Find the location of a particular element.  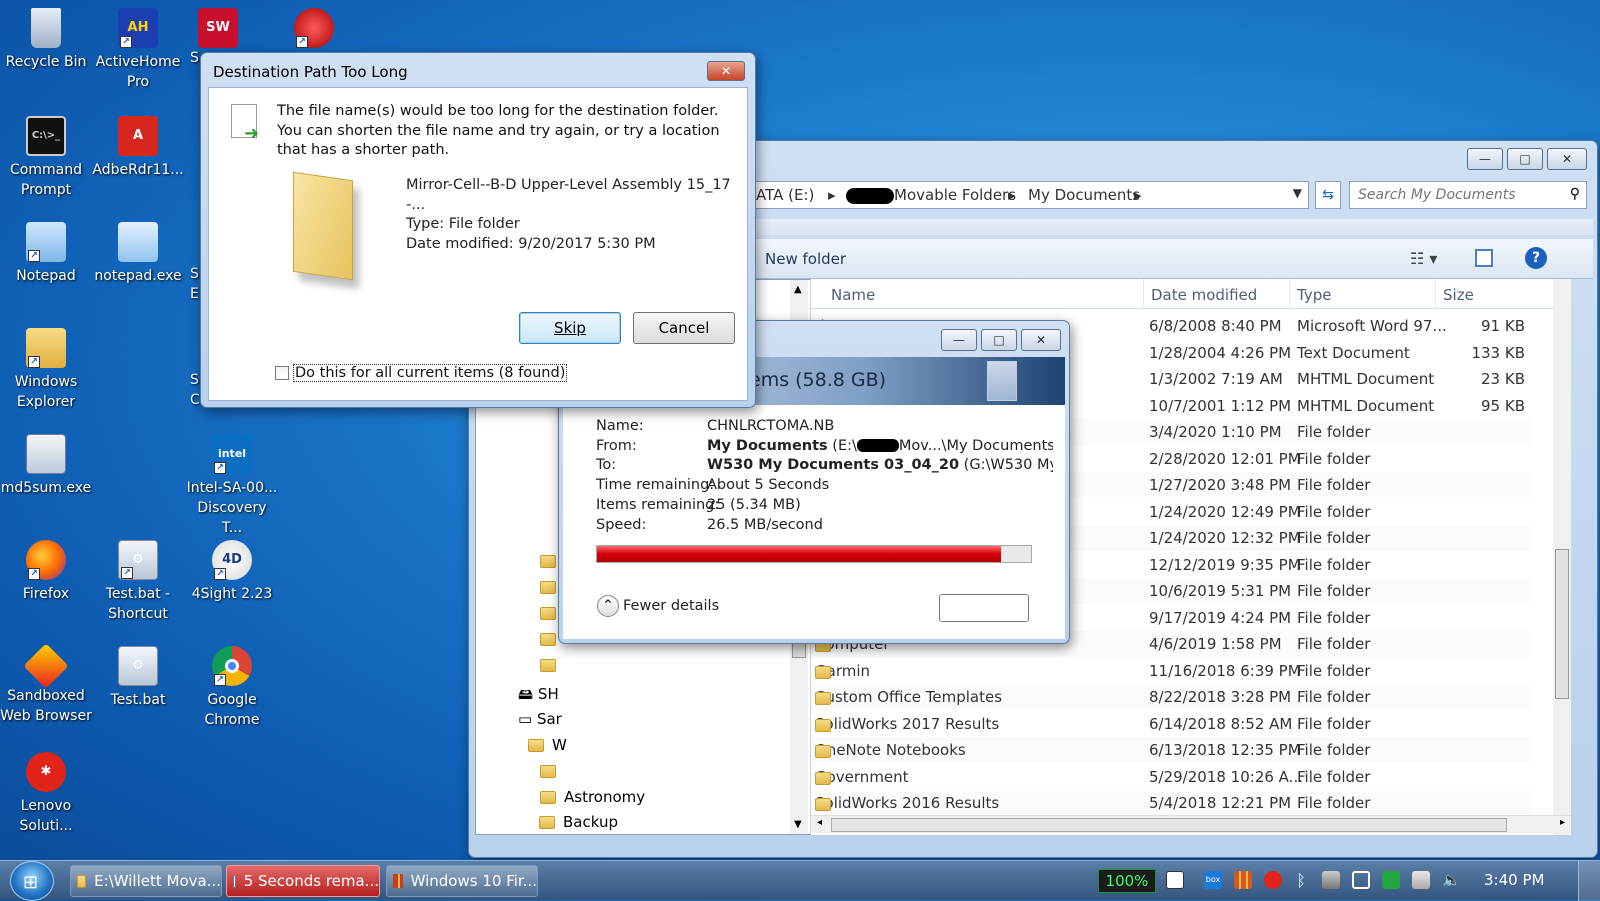

apply-all-checkbox-row: Do this for all current items (8 found) is located at coordinates (421, 373).